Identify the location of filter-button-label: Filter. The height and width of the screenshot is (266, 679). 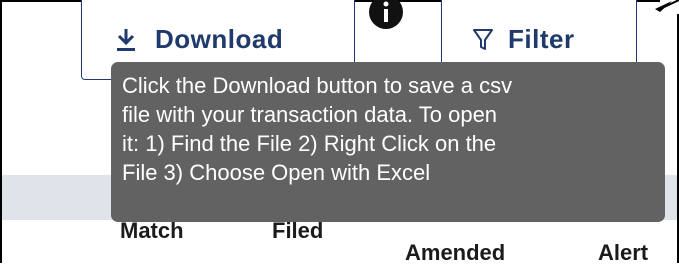
(541, 39).